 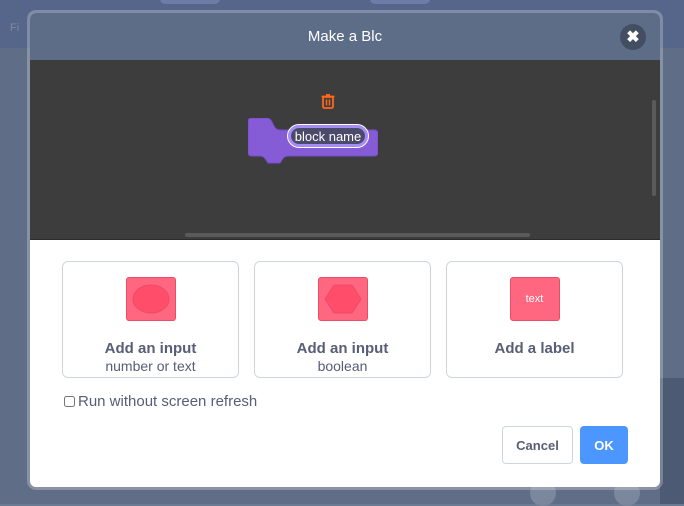 I want to click on ok-button: OK, so click(x=604, y=445).